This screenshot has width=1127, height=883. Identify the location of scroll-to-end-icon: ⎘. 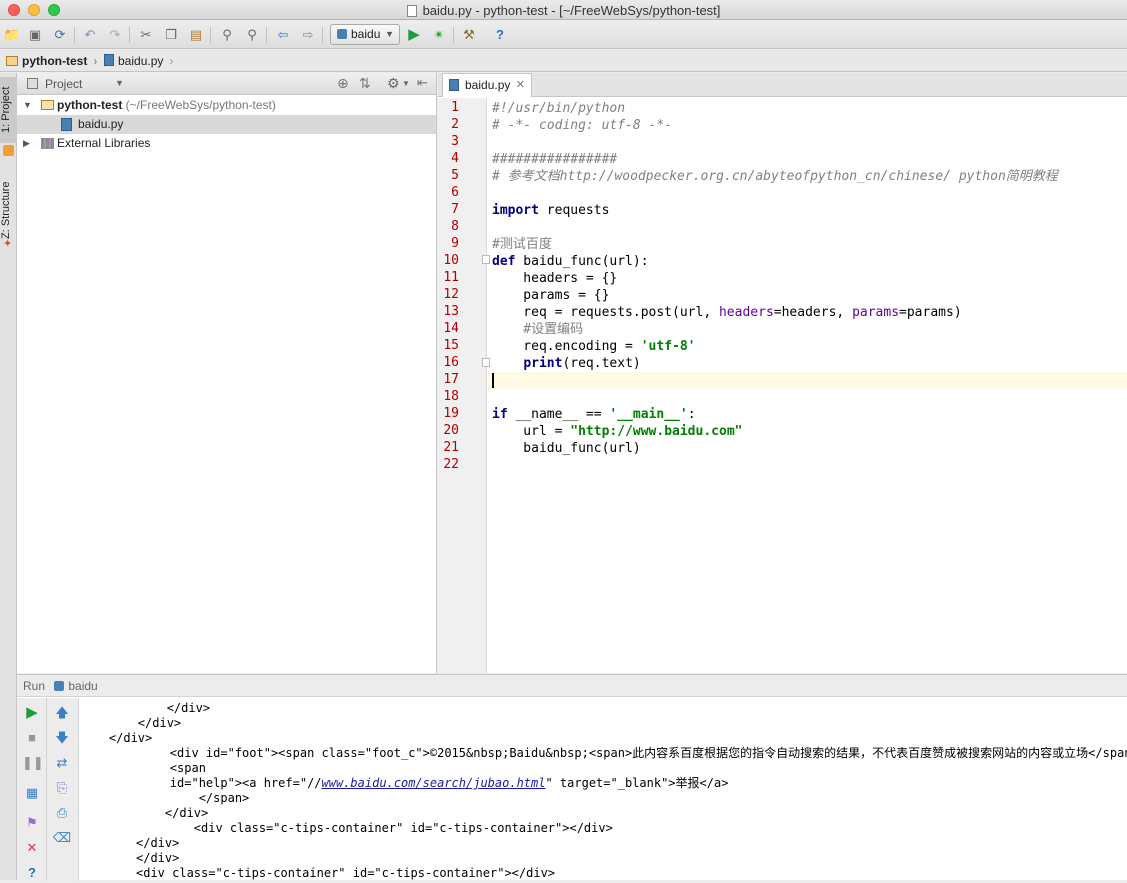
(62, 788).